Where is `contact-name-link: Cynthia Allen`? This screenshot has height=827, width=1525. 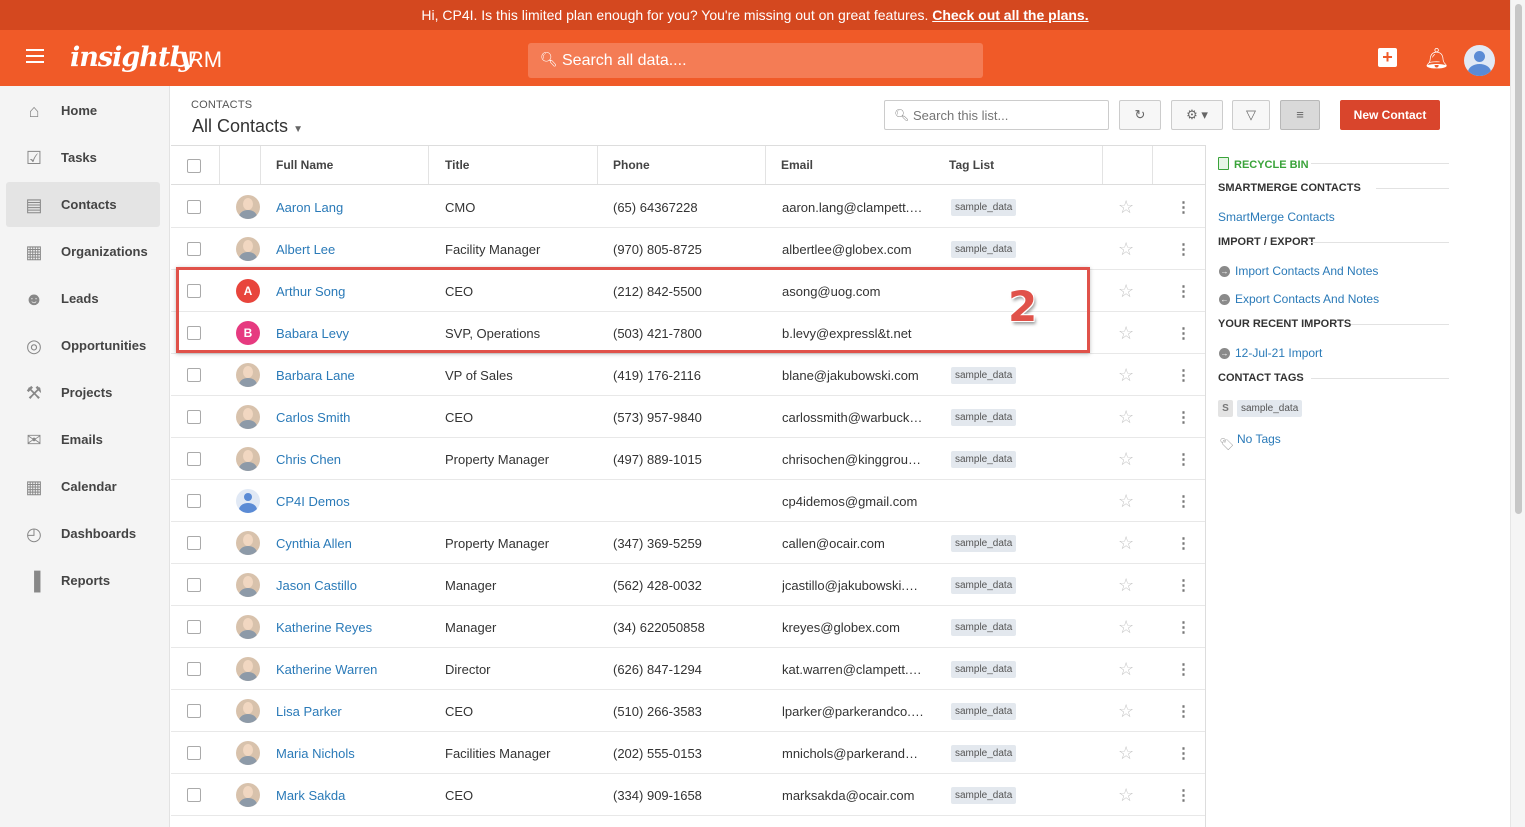
contact-name-link: Cynthia Allen is located at coordinates (314, 543).